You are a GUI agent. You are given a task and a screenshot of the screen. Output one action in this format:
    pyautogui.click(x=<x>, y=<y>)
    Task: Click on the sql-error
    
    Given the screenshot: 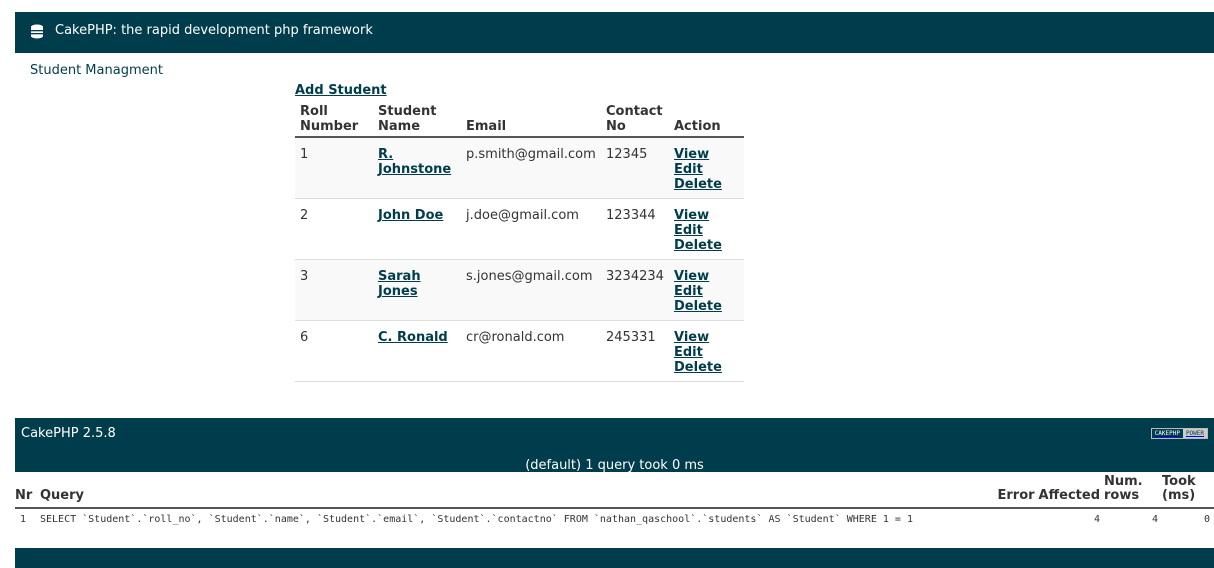 What is the action you would take?
    pyautogui.click(x=1018, y=519)
    